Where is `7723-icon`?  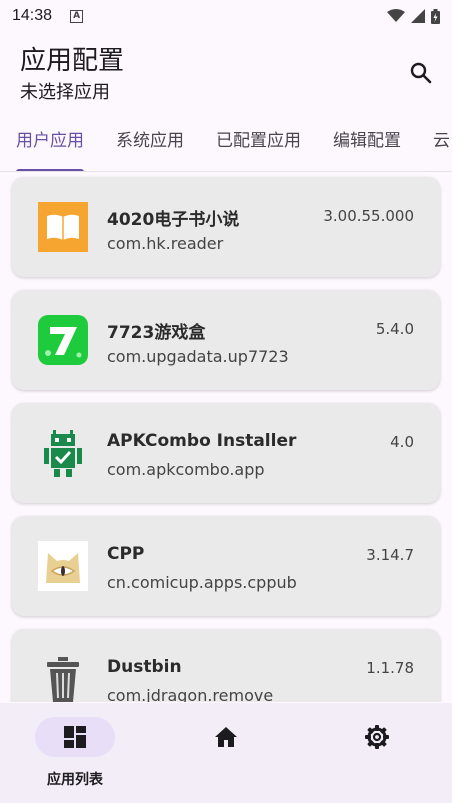 7723-icon is located at coordinates (63, 340).